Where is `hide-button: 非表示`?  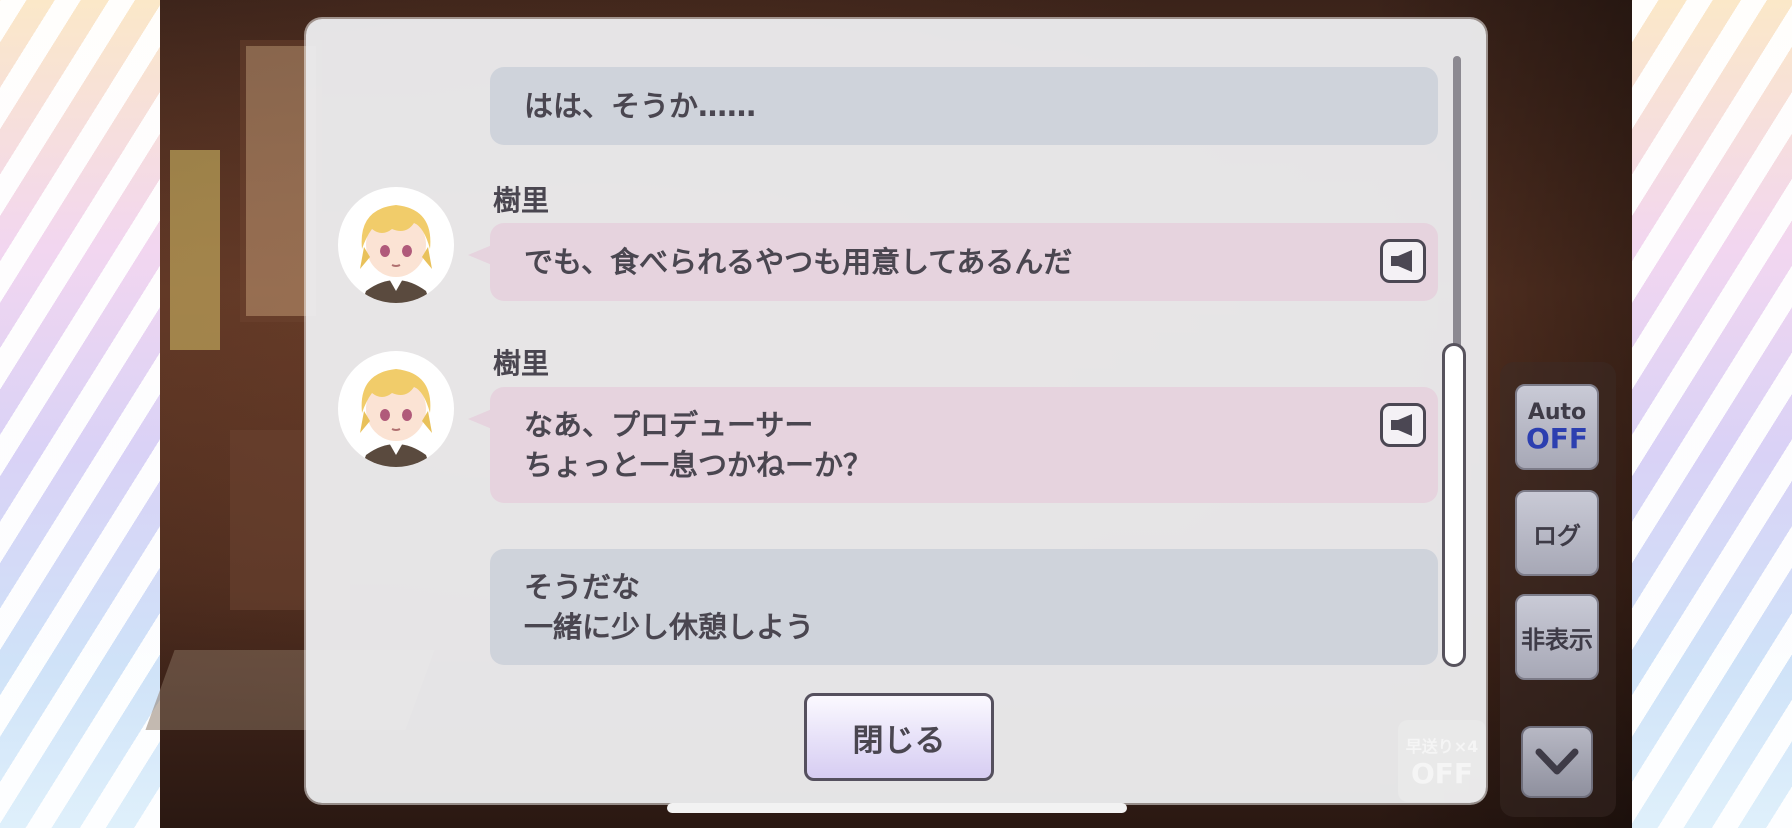
hide-button: 非表示 is located at coordinates (1557, 637).